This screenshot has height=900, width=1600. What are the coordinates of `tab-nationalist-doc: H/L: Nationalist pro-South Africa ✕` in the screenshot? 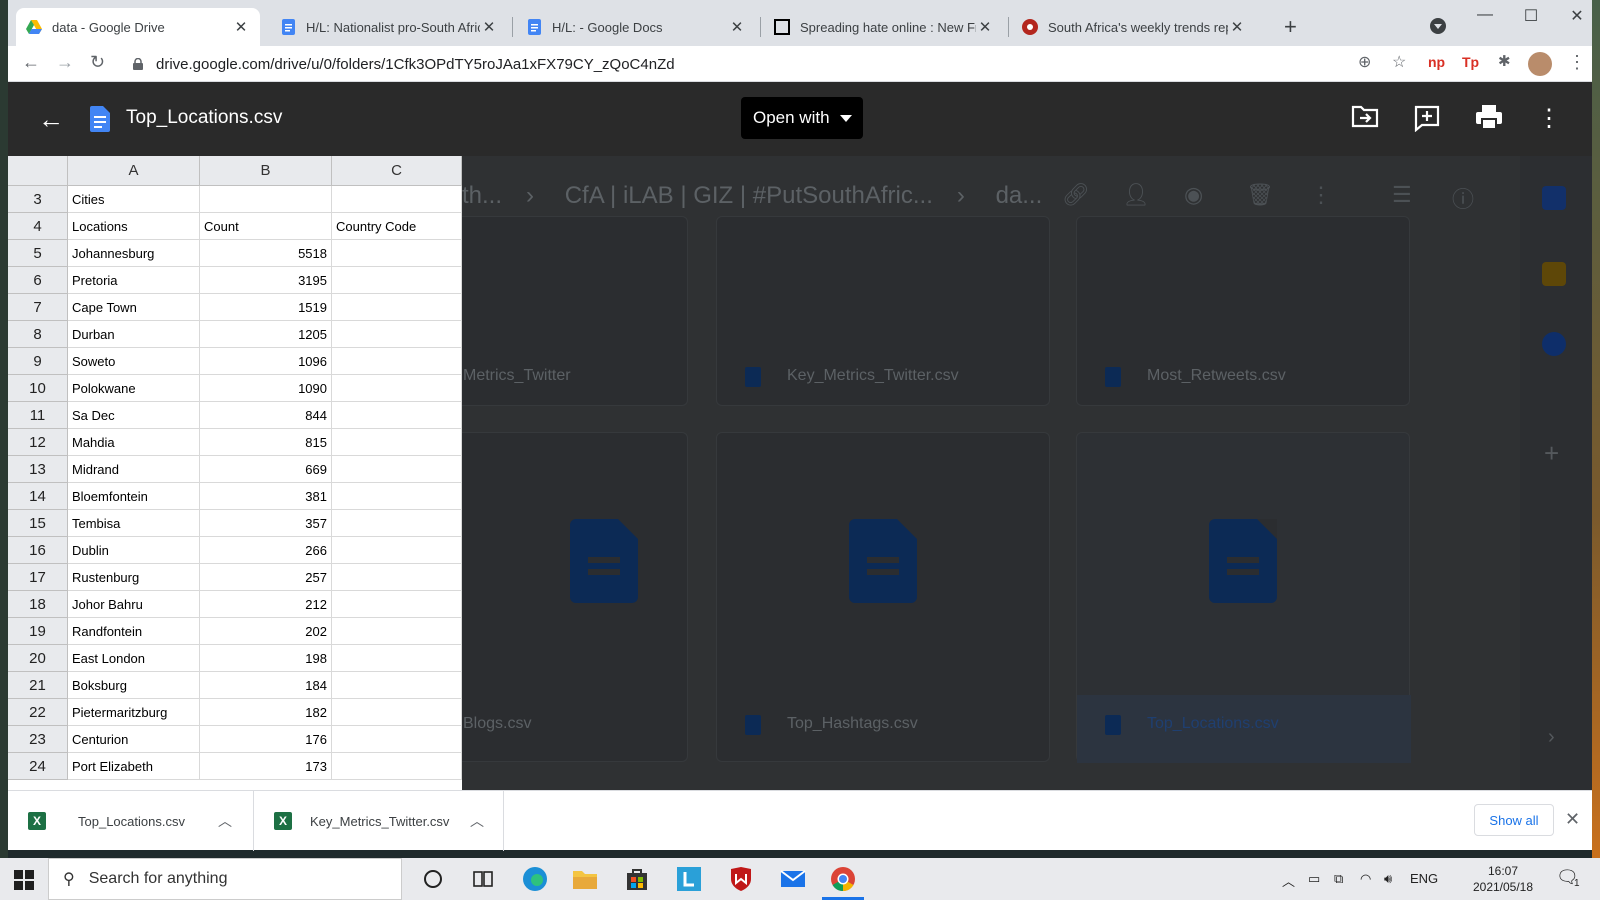 It's located at (389, 27).